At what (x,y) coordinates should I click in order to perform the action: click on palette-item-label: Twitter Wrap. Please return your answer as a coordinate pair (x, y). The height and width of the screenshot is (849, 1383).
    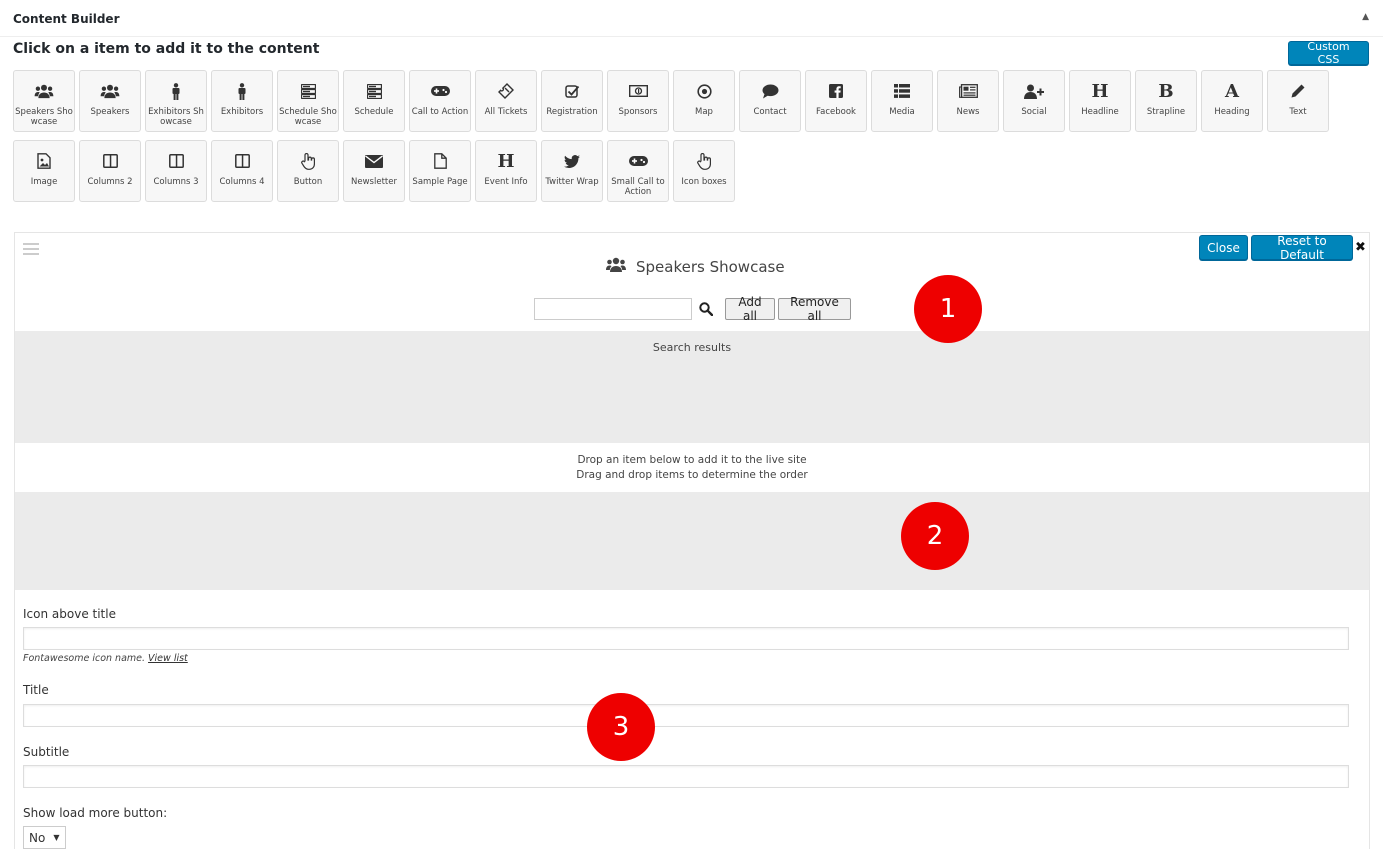
    Looking at the image, I should click on (572, 182).